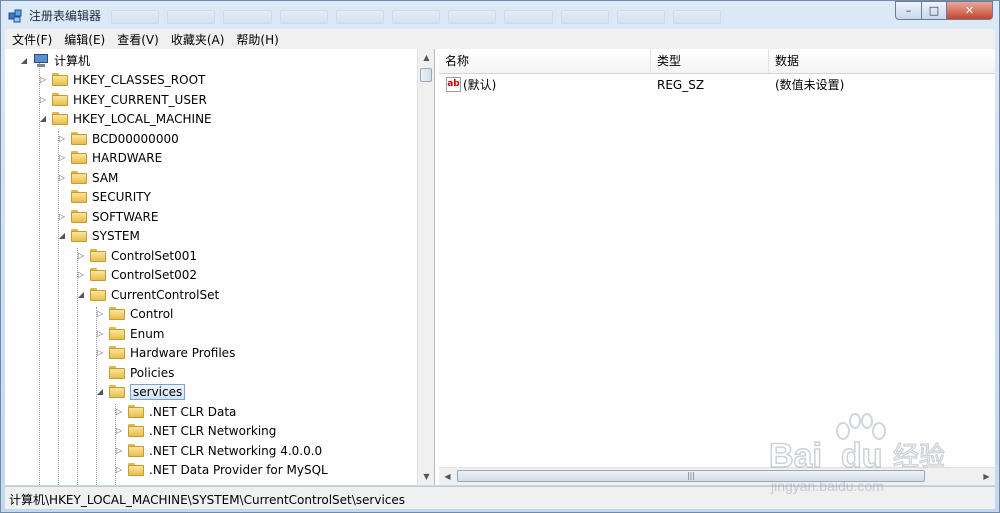  I want to click on tree-node-hkcr: ▷ HKEY_CLASSES_ROOT, so click(121, 79).